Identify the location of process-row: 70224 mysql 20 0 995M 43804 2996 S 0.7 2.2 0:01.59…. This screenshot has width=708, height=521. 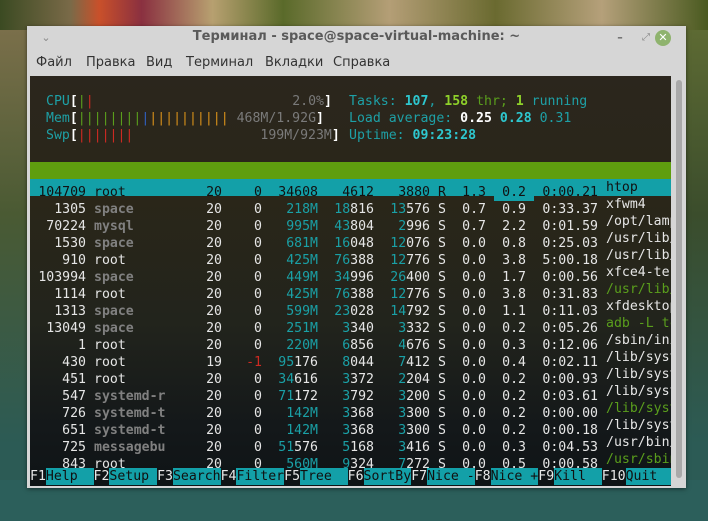
(350, 223).